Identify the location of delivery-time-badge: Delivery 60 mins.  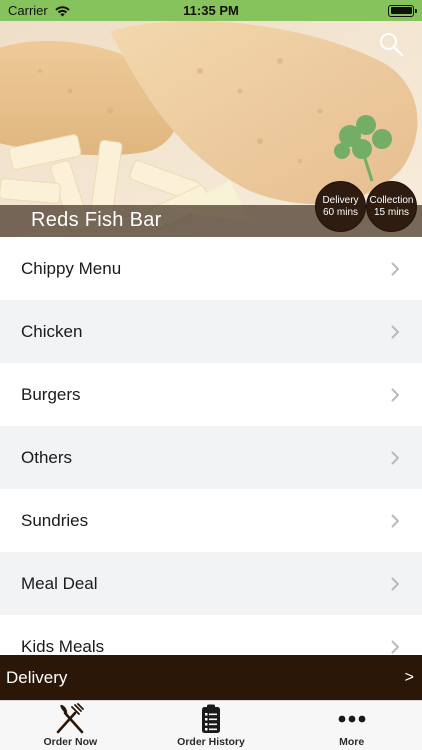
(340, 206).